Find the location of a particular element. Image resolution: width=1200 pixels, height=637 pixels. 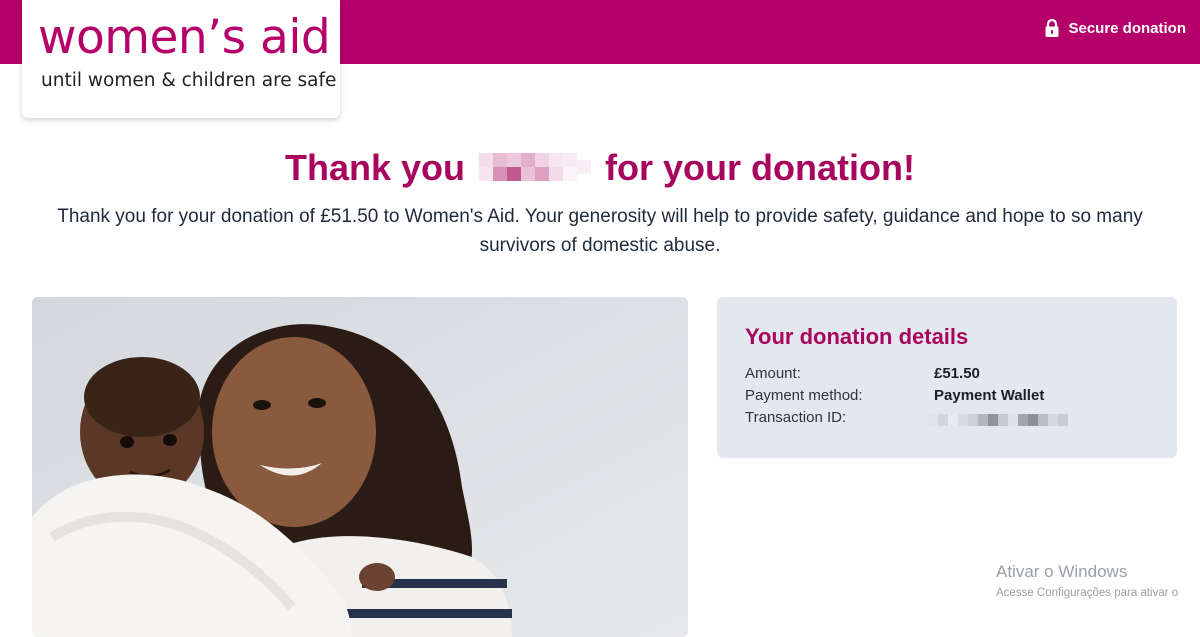

donation-details-title: Your donation details is located at coordinates (857, 336).